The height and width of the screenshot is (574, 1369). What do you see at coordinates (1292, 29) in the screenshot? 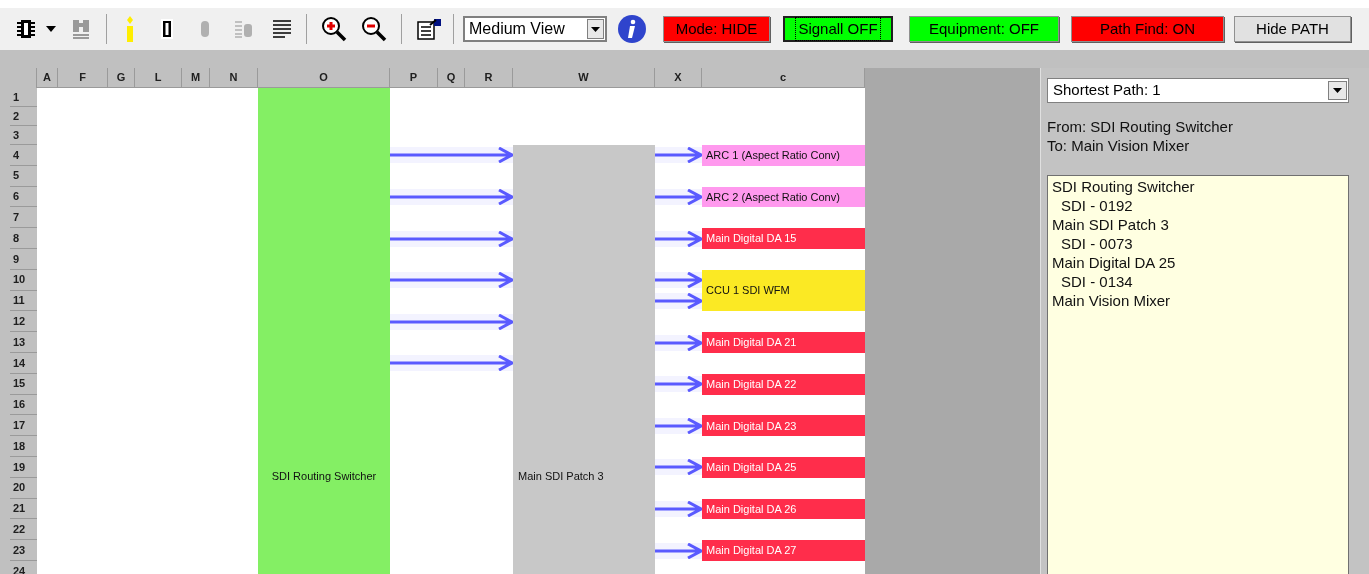
I see `toggle-button: Hide PATH` at bounding box center [1292, 29].